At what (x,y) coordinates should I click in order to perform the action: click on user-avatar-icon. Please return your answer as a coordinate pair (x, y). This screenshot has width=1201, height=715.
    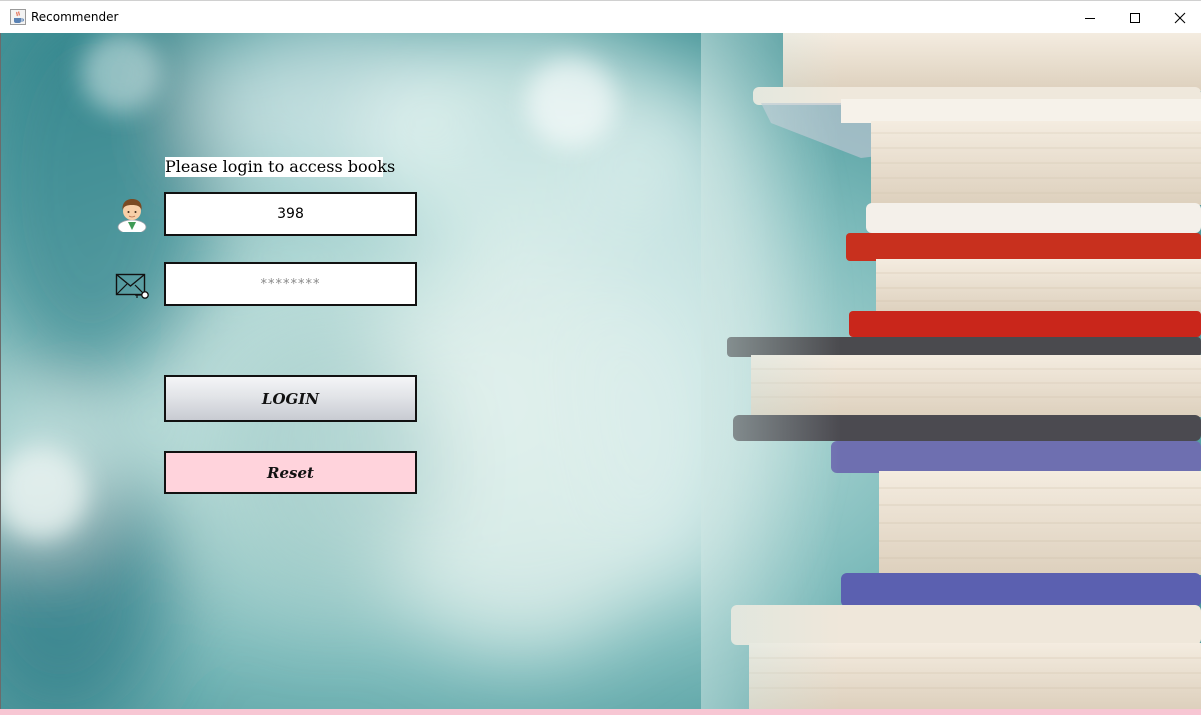
    Looking at the image, I should click on (132, 215).